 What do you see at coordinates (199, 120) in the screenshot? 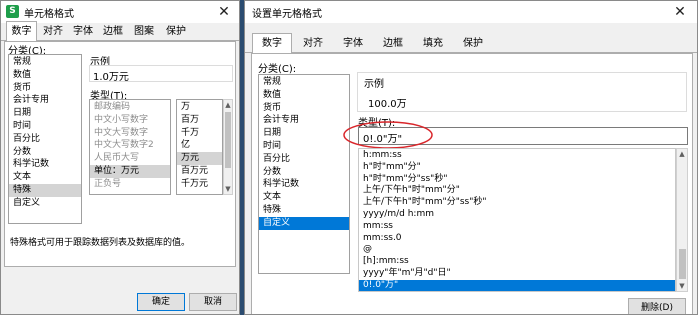
I see `unit-item: 百万` at bounding box center [199, 120].